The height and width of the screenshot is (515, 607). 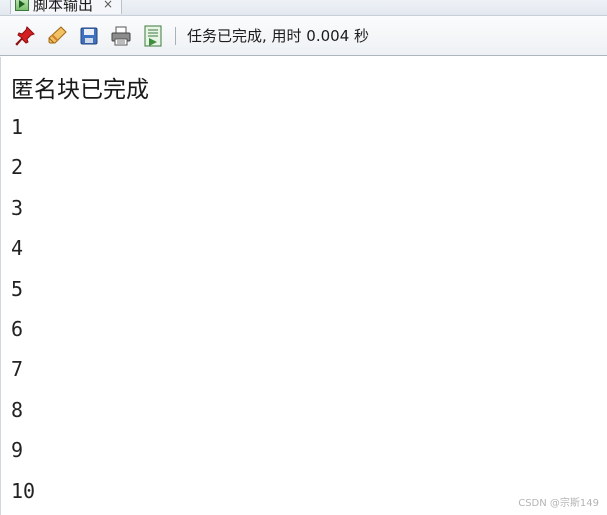 I want to click on script-output-icon, so click(x=22, y=5).